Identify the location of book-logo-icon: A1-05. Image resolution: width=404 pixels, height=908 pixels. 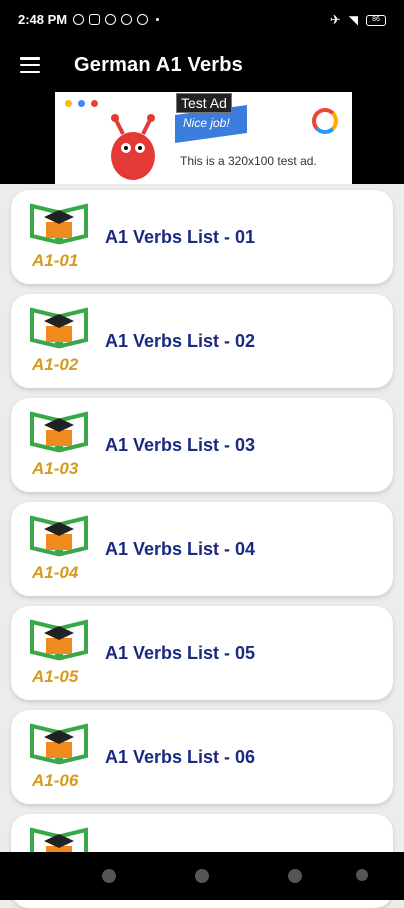
(59, 652).